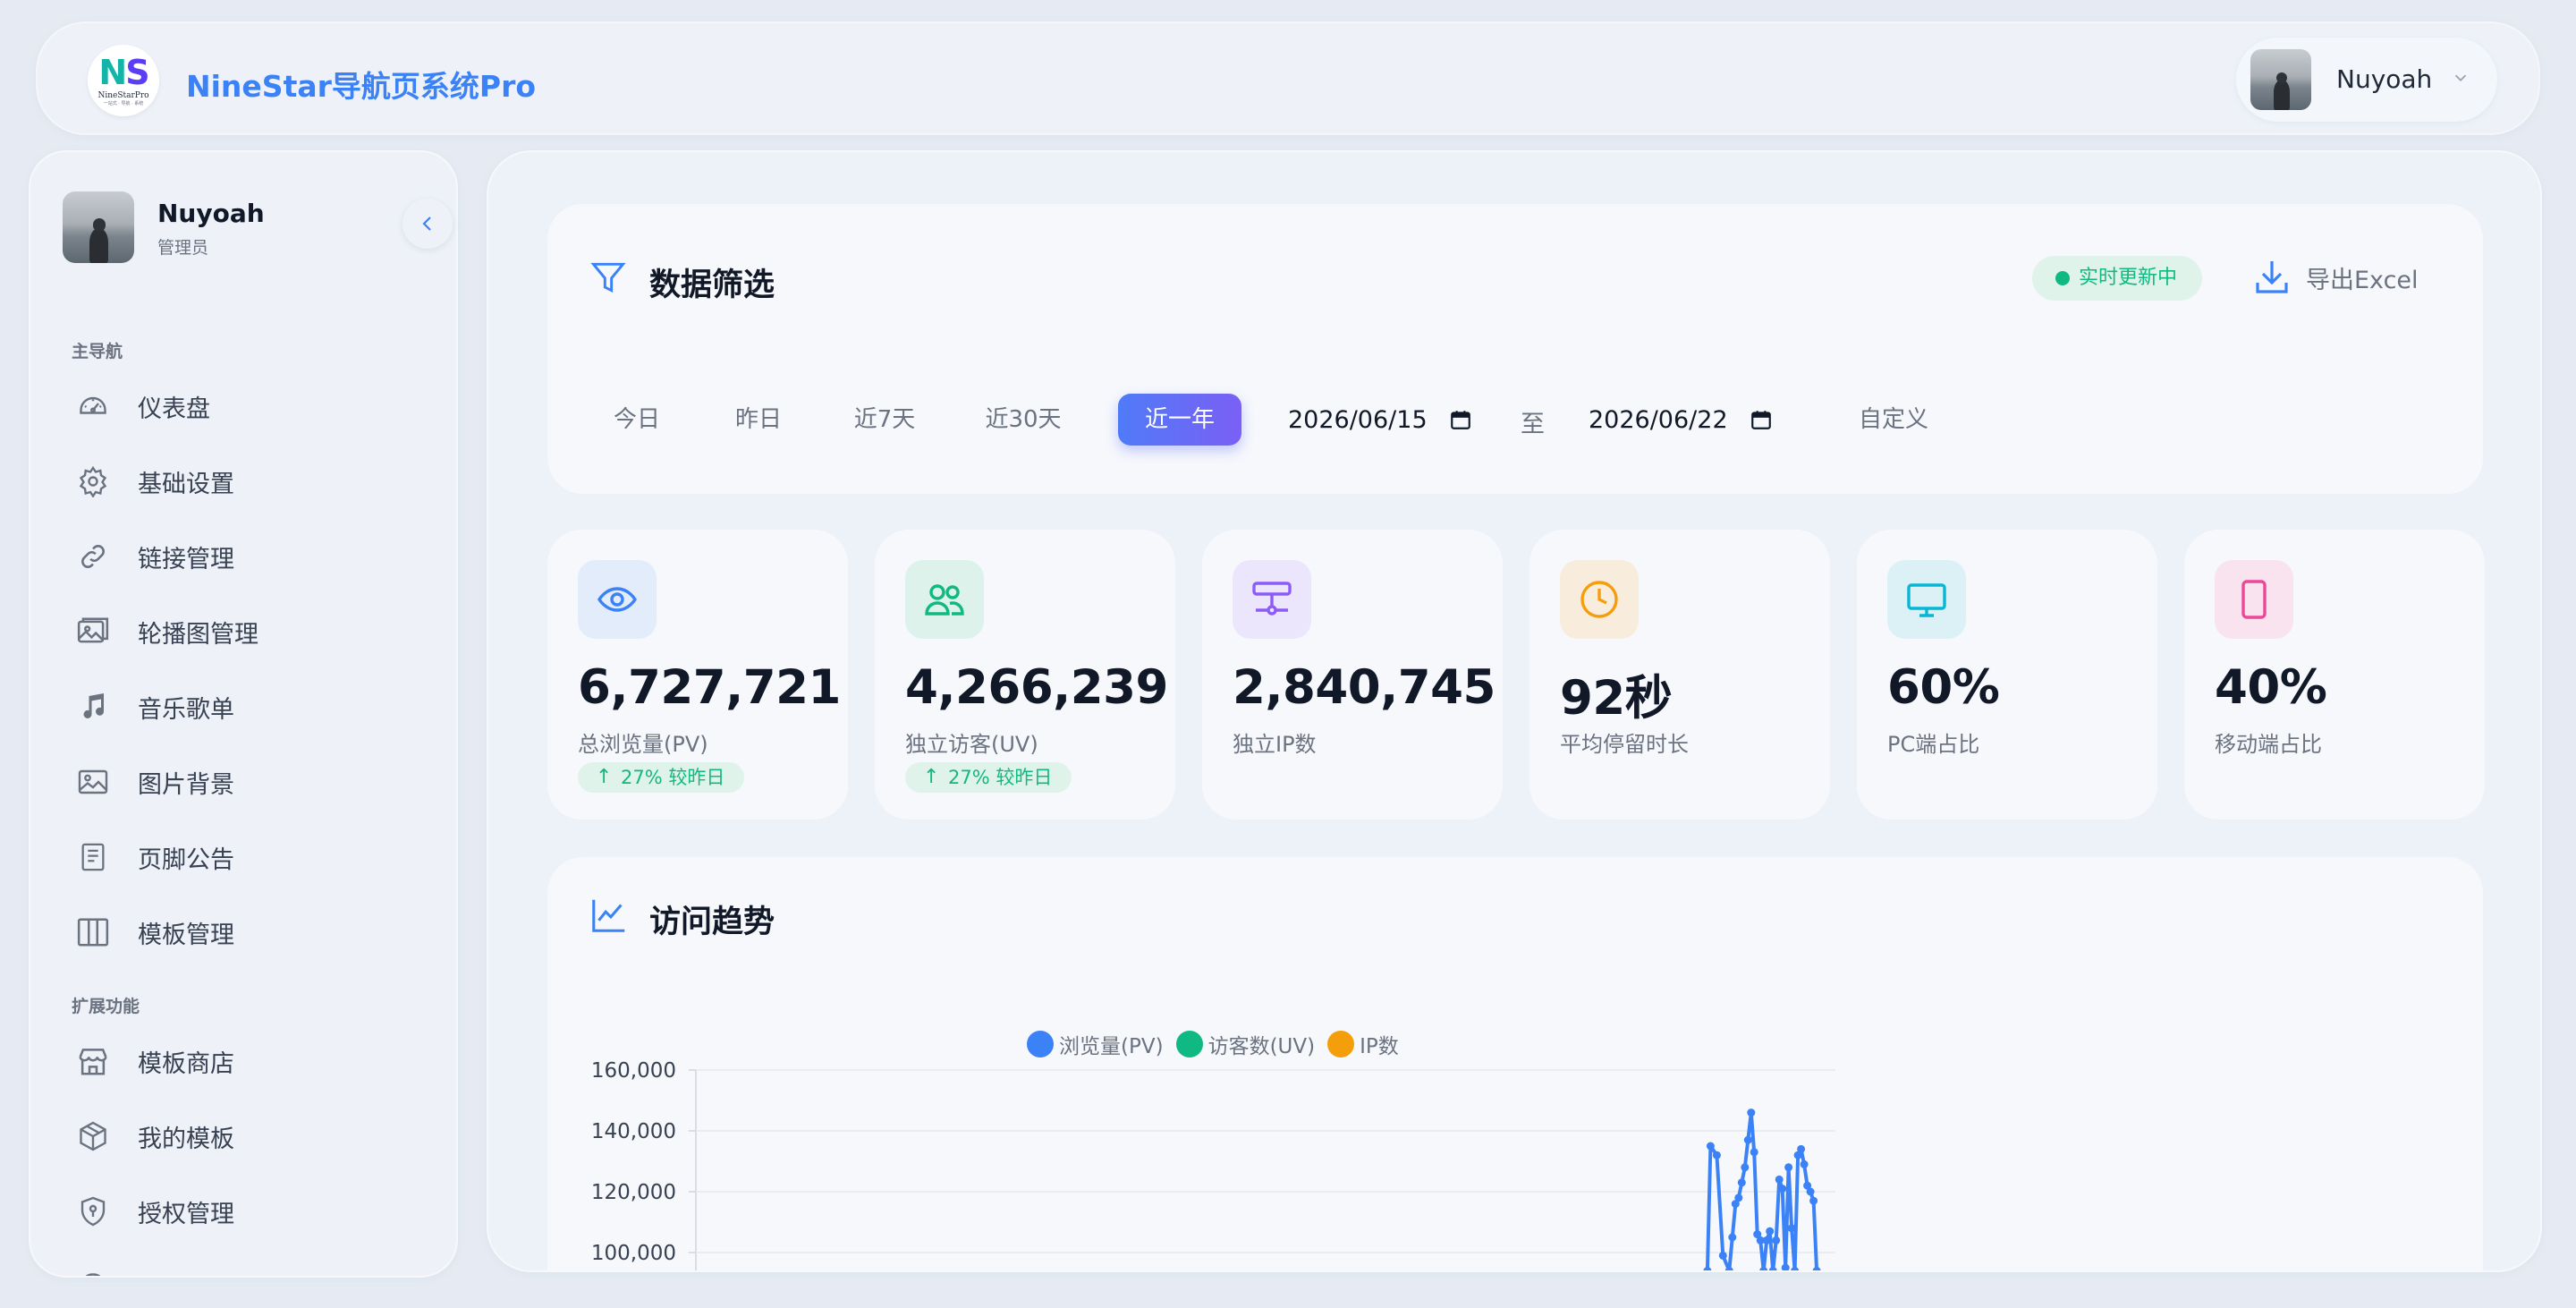 The image size is (2576, 1308). Describe the element at coordinates (254, 857) in the screenshot. I see `sidebar-item-footer-notice: 页脚公告` at that location.